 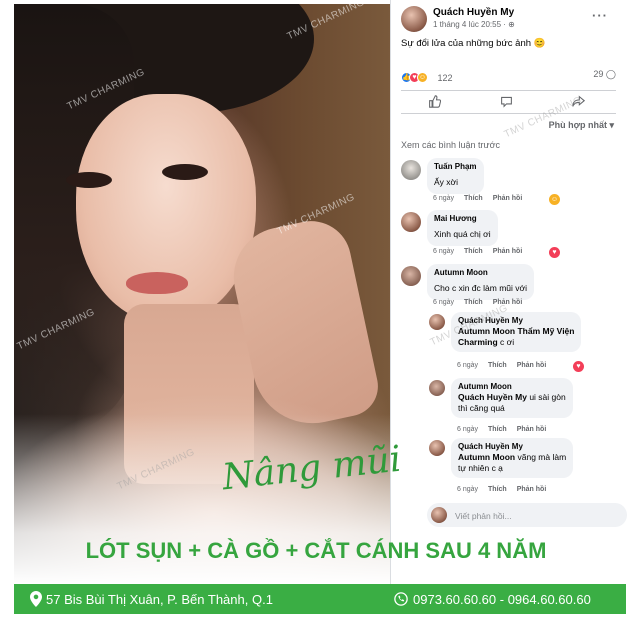 I want to click on post-action-bar, so click(x=508, y=102).